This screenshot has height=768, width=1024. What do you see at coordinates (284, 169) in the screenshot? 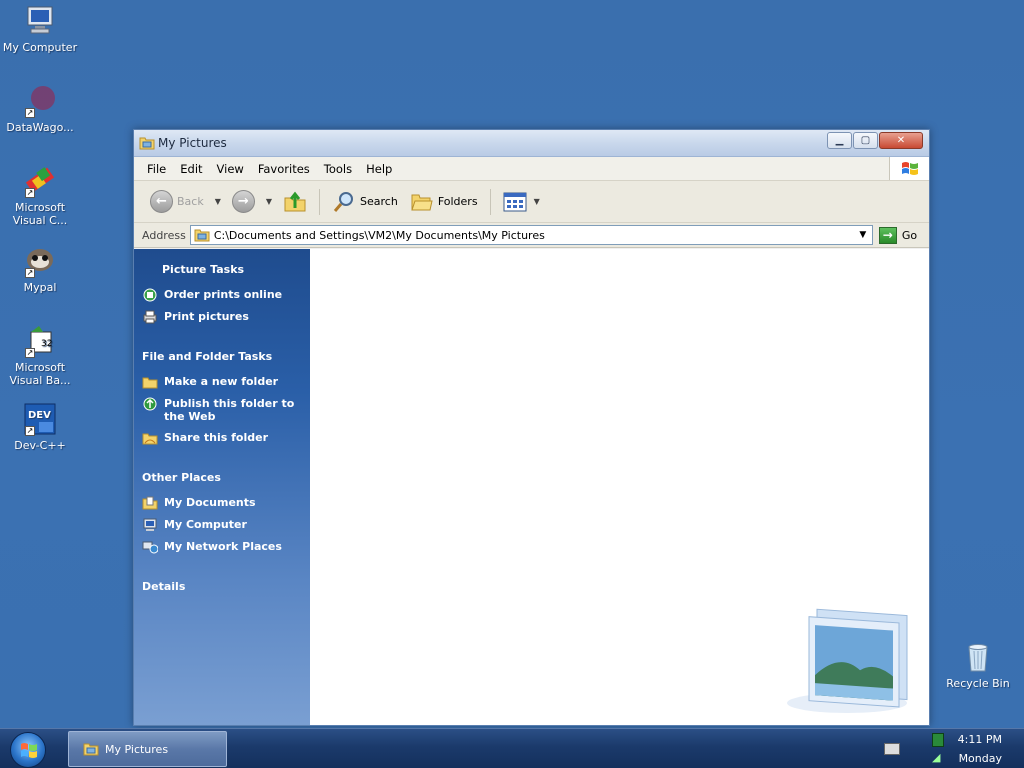
I see `menu-favorites: Favorites` at bounding box center [284, 169].